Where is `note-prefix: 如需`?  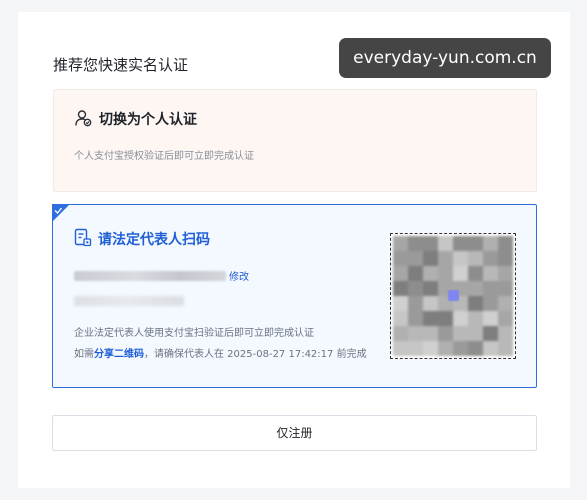
note-prefix: 如需 is located at coordinates (84, 354).